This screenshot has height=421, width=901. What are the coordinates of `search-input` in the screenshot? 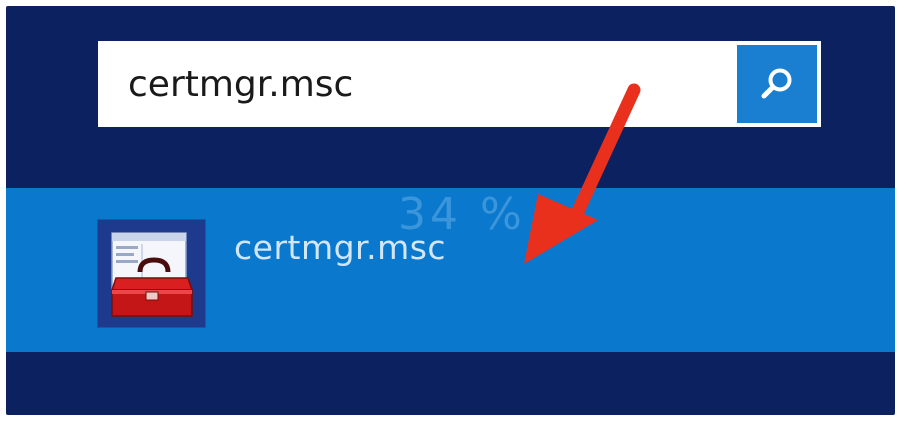 It's located at (415, 84).